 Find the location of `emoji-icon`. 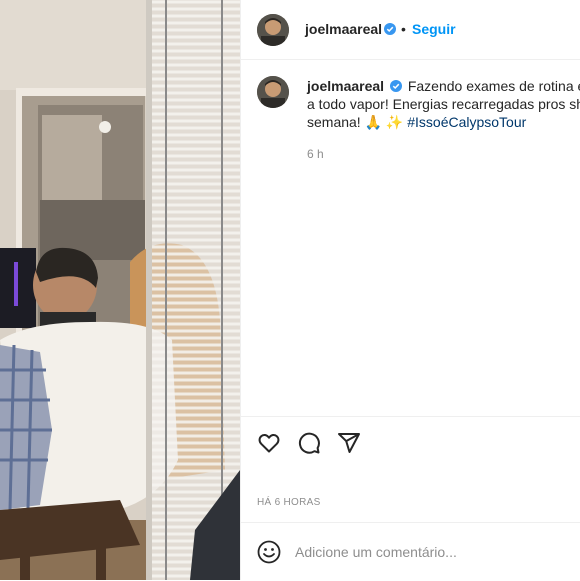

emoji-icon is located at coordinates (269, 552).